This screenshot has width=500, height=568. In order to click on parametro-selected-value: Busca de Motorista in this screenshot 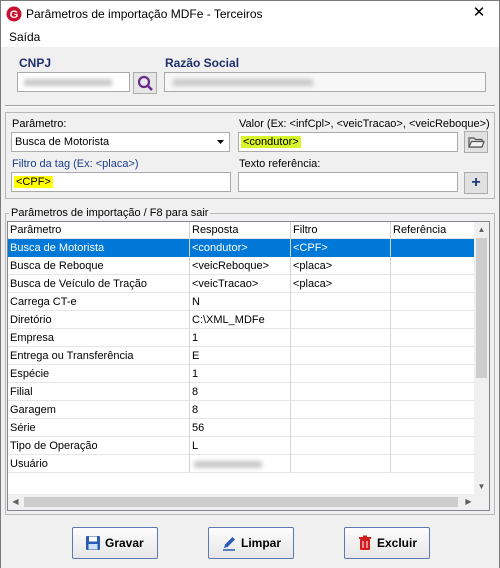, I will do `click(62, 142)`.